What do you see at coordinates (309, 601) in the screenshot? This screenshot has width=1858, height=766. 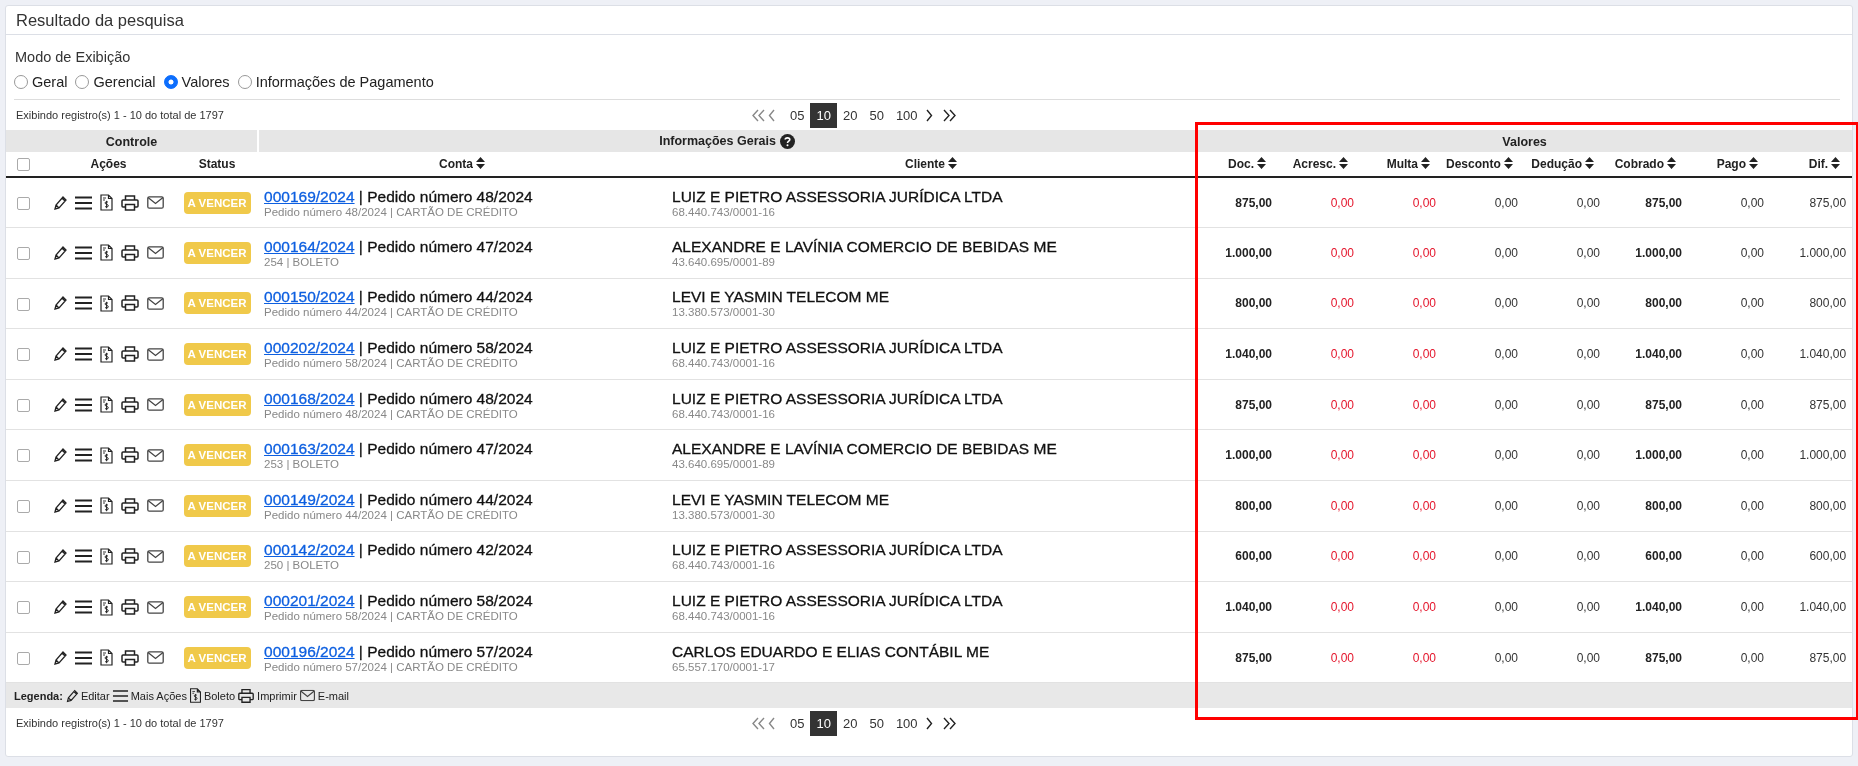 I see `account-link: 000201/2024` at bounding box center [309, 601].